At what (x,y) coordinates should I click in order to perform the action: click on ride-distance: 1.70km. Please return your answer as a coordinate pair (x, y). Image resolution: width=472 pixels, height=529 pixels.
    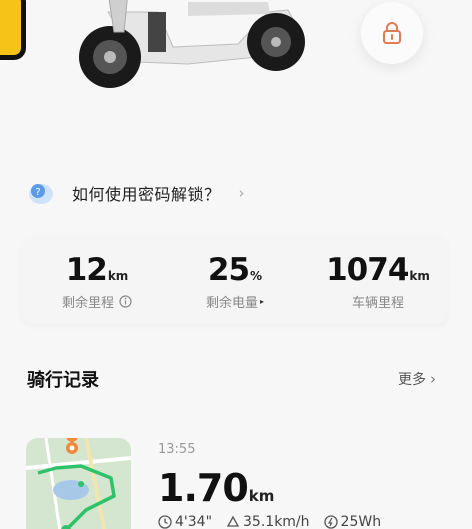
    Looking at the image, I should click on (216, 488).